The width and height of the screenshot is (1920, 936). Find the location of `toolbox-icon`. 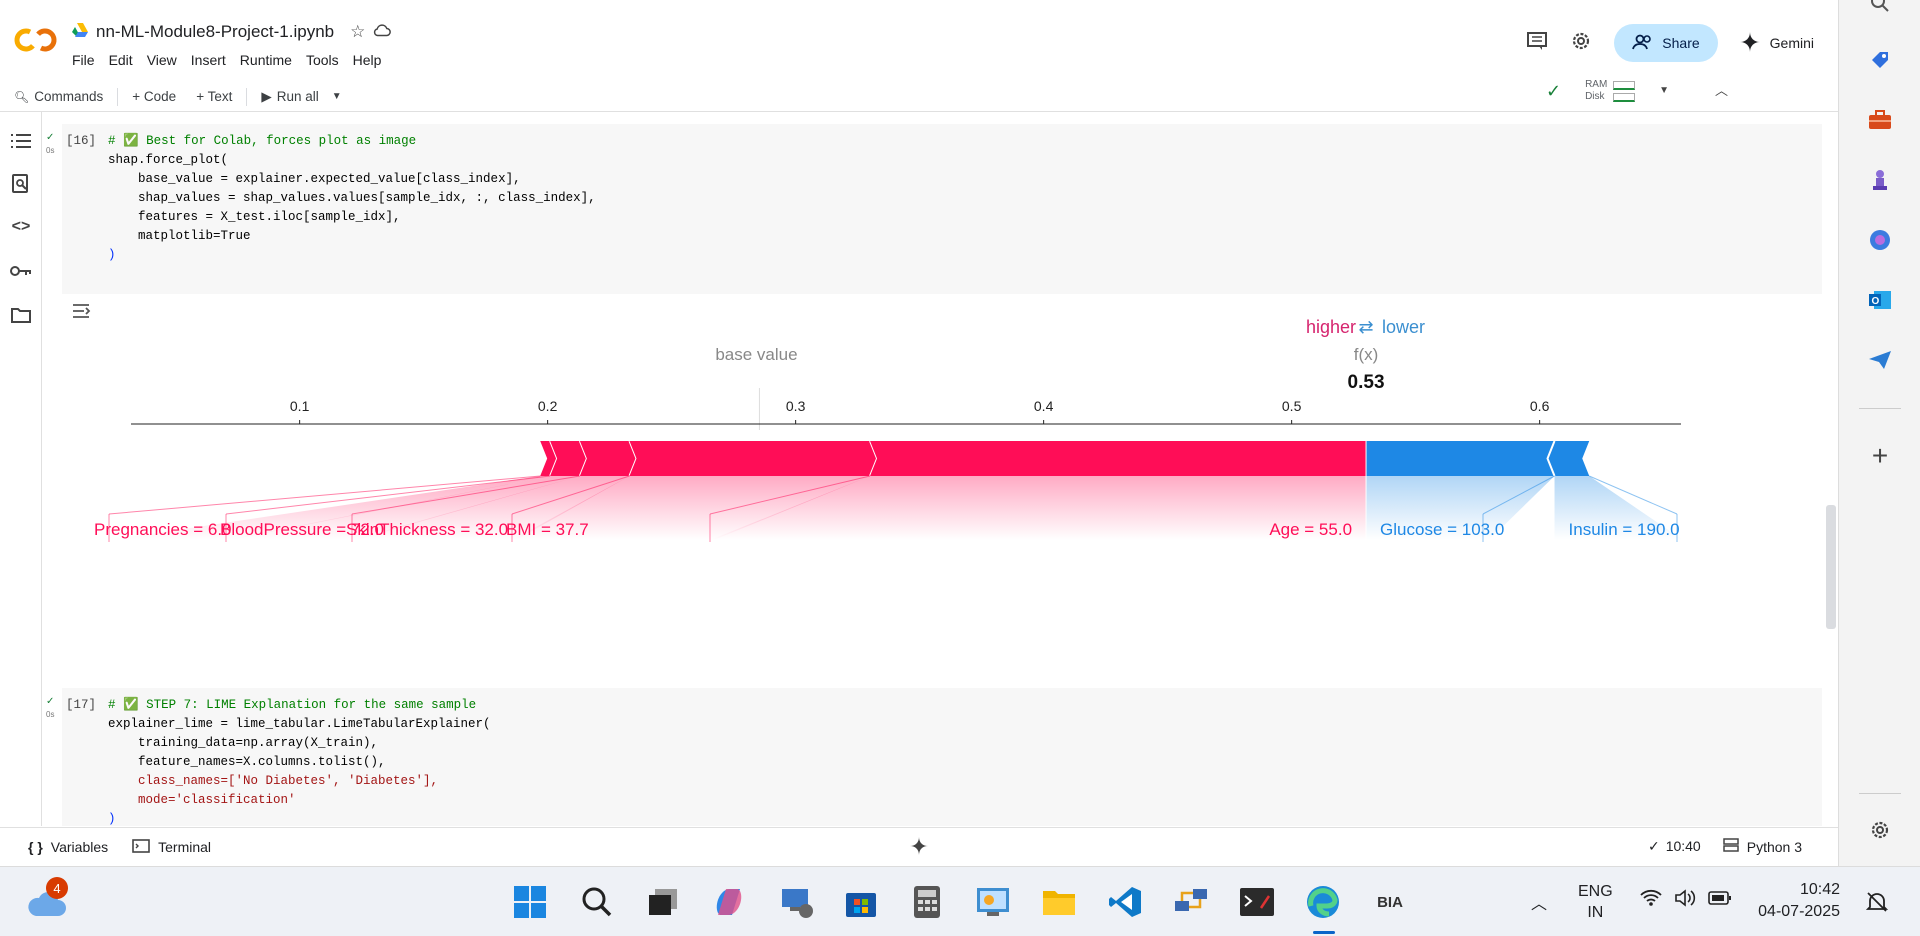

toolbox-icon is located at coordinates (1880, 120).